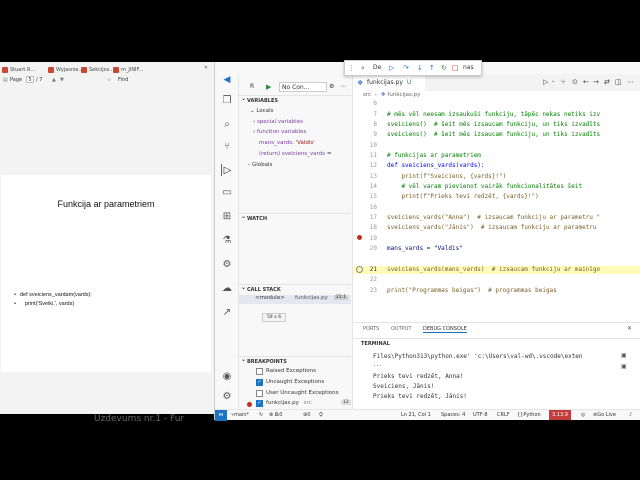 The height and width of the screenshot is (480, 640). Describe the element at coordinates (389, 82) in the screenshot. I see `editor-tab: ❖ funkcijas.py U` at that location.